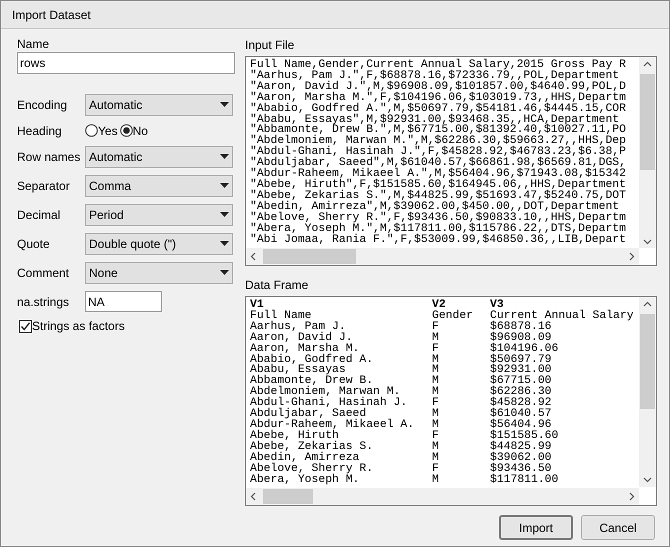 This screenshot has width=670, height=547. I want to click on text-line: "Ababio, Godfred A.",M,$50697.79,$54181.46,$4445.15,COR, so click(438, 109).